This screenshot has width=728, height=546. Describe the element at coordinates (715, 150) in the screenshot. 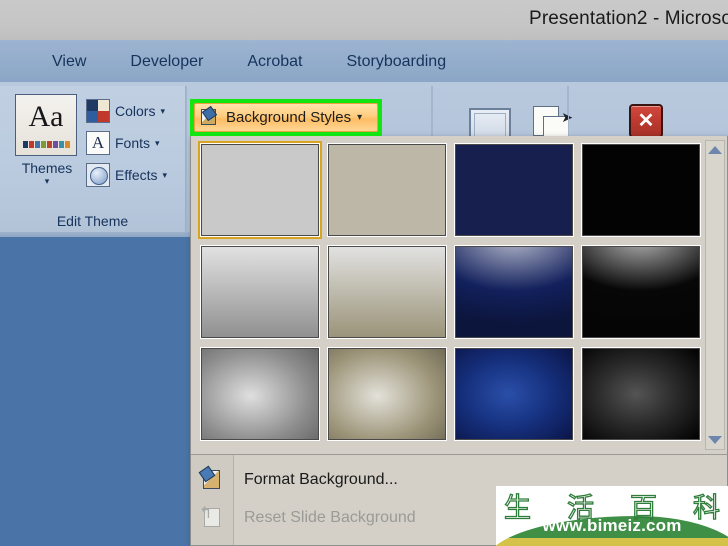

I see `scroll-up-arrow-icon` at that location.